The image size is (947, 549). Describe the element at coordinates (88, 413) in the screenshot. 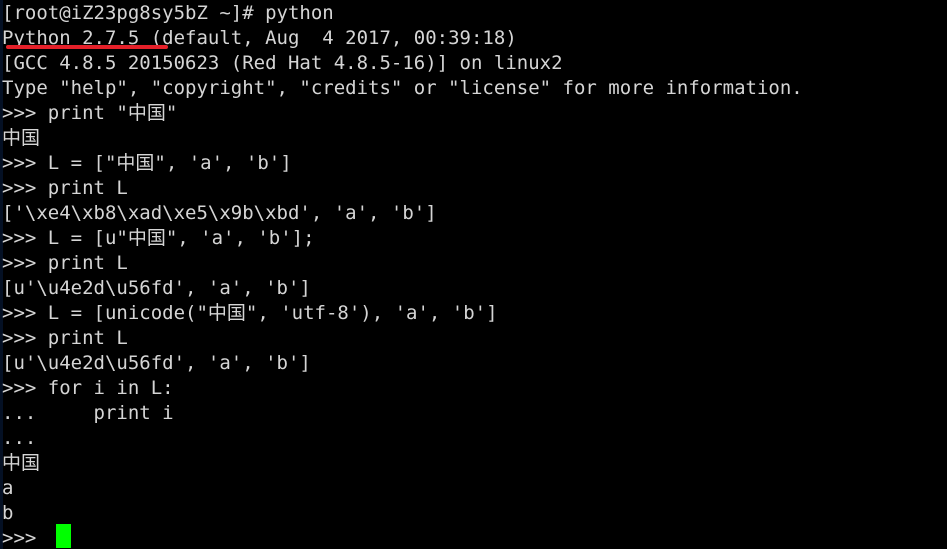

I see `terminal-line-text: ... print i` at that location.